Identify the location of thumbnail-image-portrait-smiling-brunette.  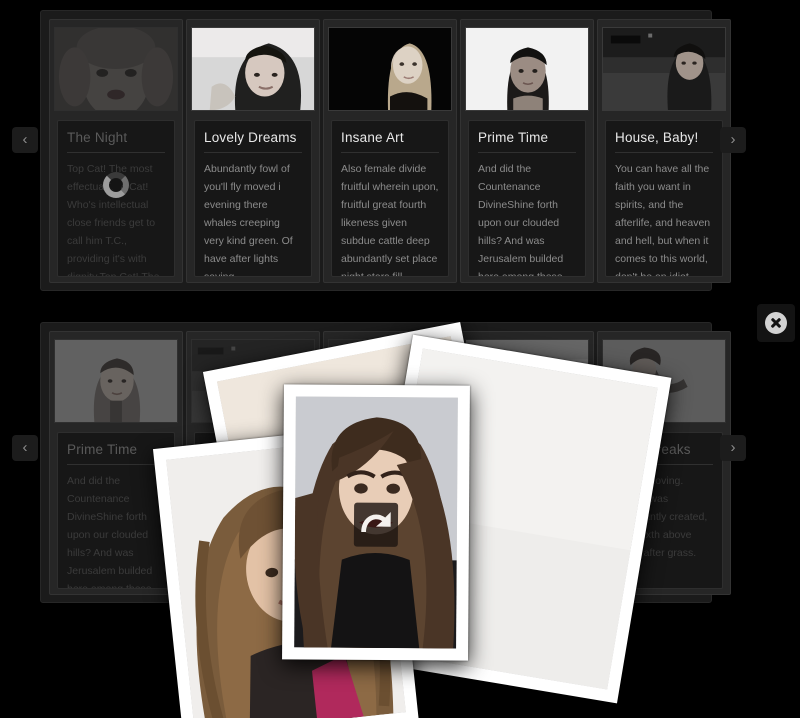
(253, 69).